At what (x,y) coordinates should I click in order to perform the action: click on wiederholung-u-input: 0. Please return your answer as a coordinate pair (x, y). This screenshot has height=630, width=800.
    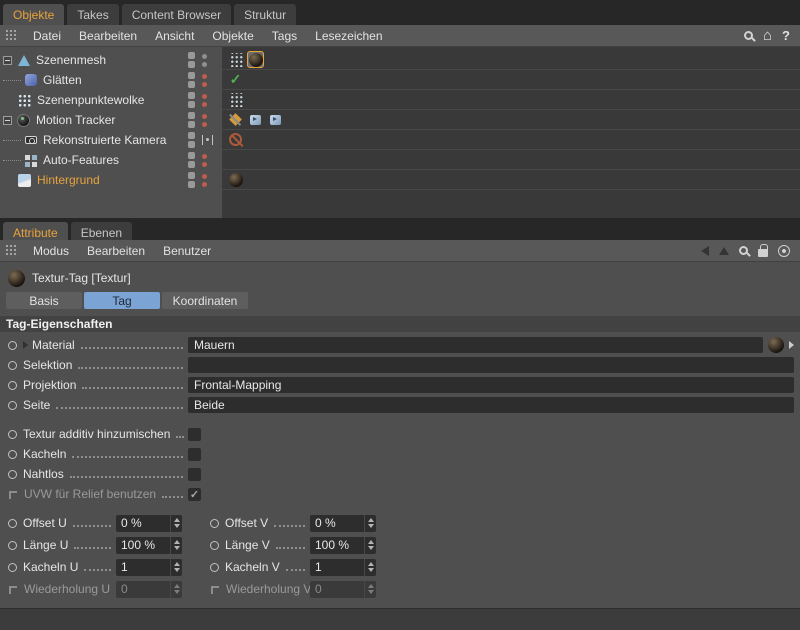
    Looking at the image, I should click on (149, 589).